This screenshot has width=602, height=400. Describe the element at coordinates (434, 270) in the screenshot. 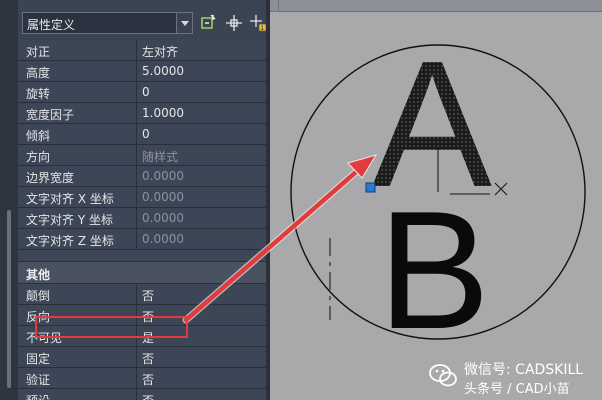

I see `text-b: B` at that location.